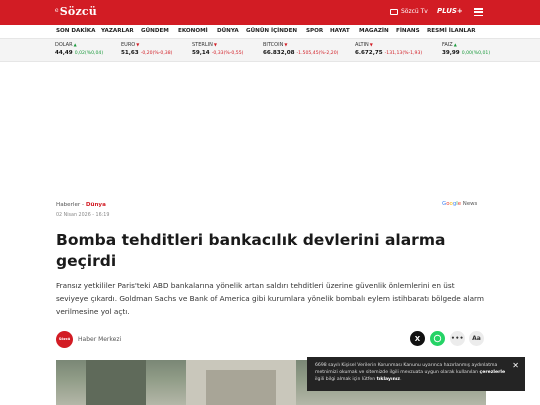  I want to click on ticker-item: DOLAR▲ 44,49 0,02(%0,04), so click(89, 49).